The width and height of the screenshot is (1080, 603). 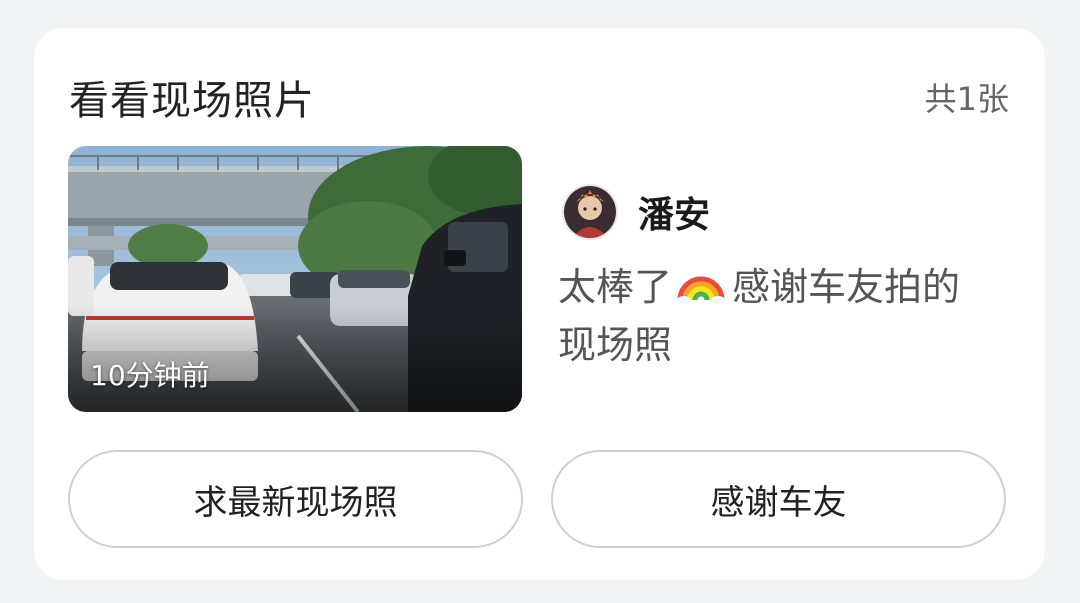 I want to click on request-latest-photo-button: 求最新现场照, so click(x=295, y=499).